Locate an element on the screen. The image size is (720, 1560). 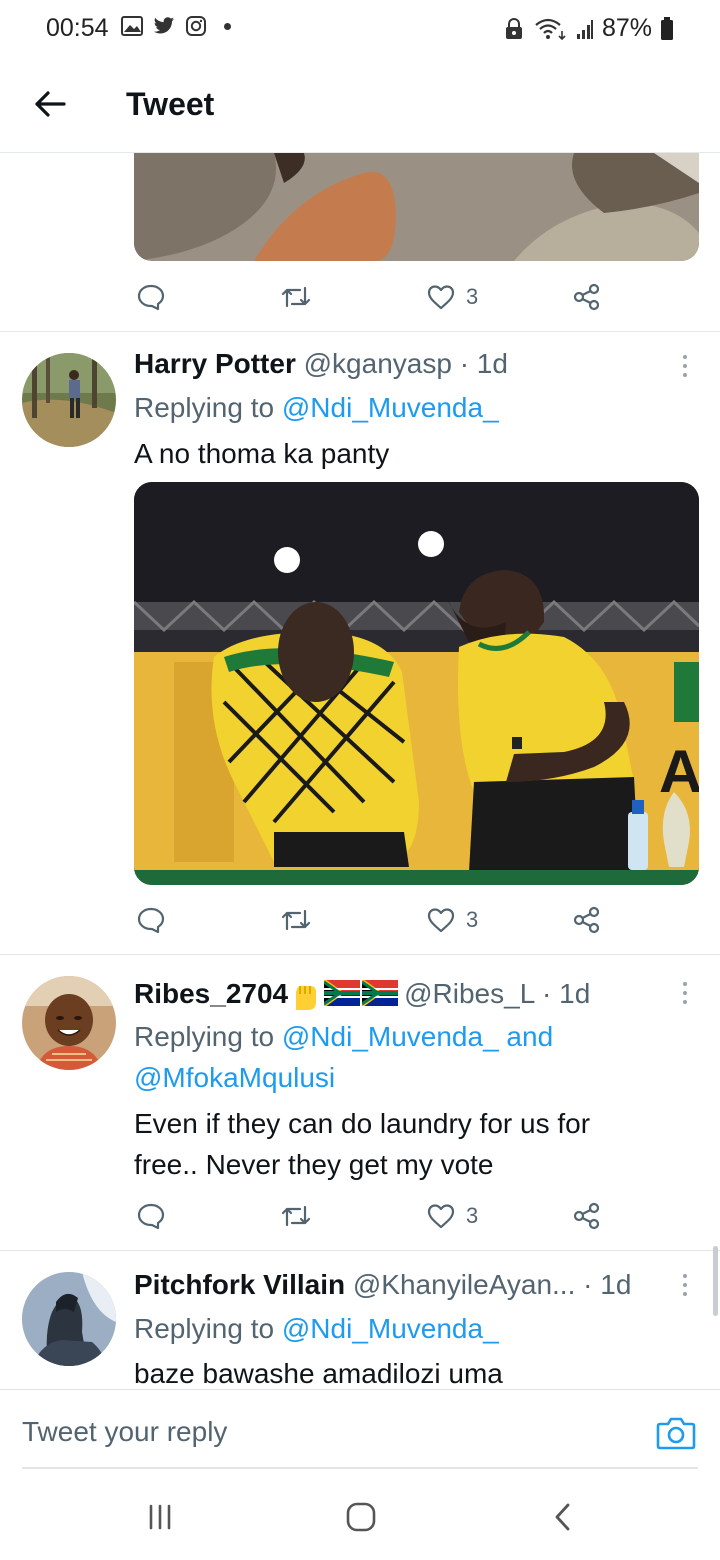
status-right-icons: 87% is located at coordinates (588, 28).